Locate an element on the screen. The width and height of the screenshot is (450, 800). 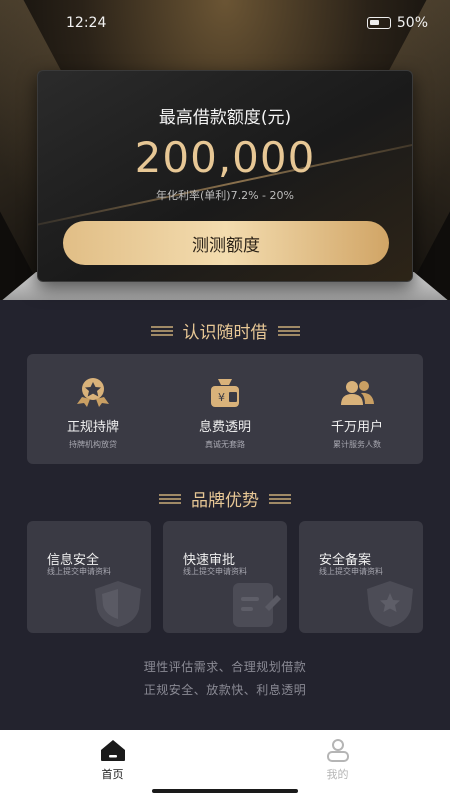
shield-icon is located at coordinates (118, 604).